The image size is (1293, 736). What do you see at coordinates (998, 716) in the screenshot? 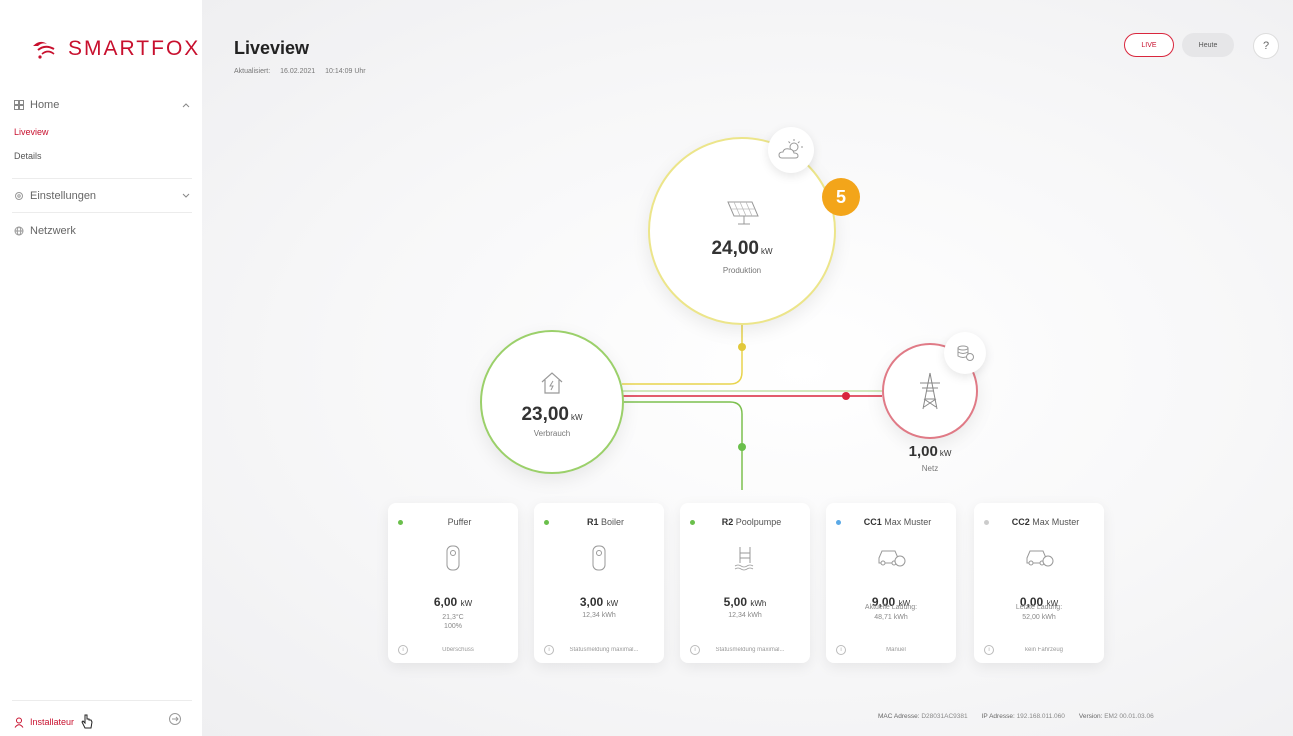
I see `ip-label: IP Adresse:` at bounding box center [998, 716].